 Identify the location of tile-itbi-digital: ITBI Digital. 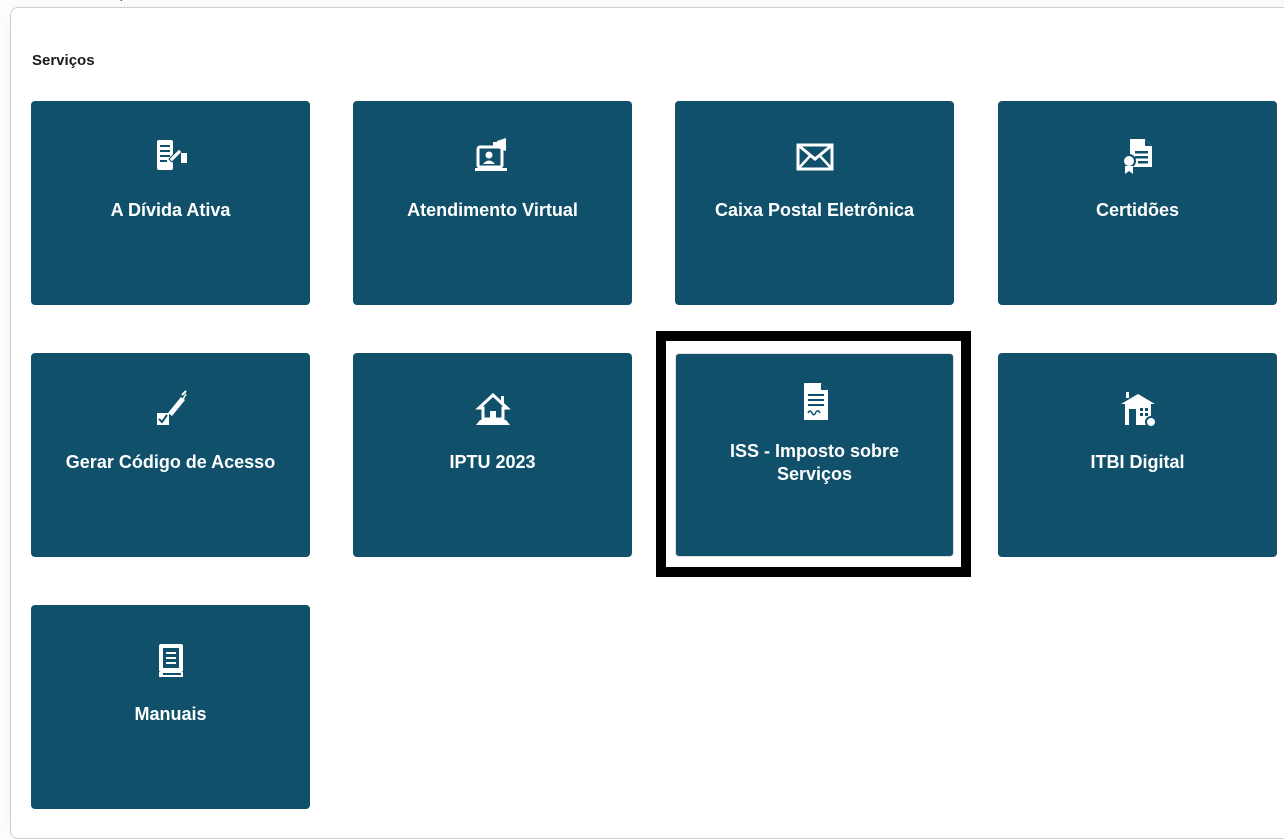
(1137, 455).